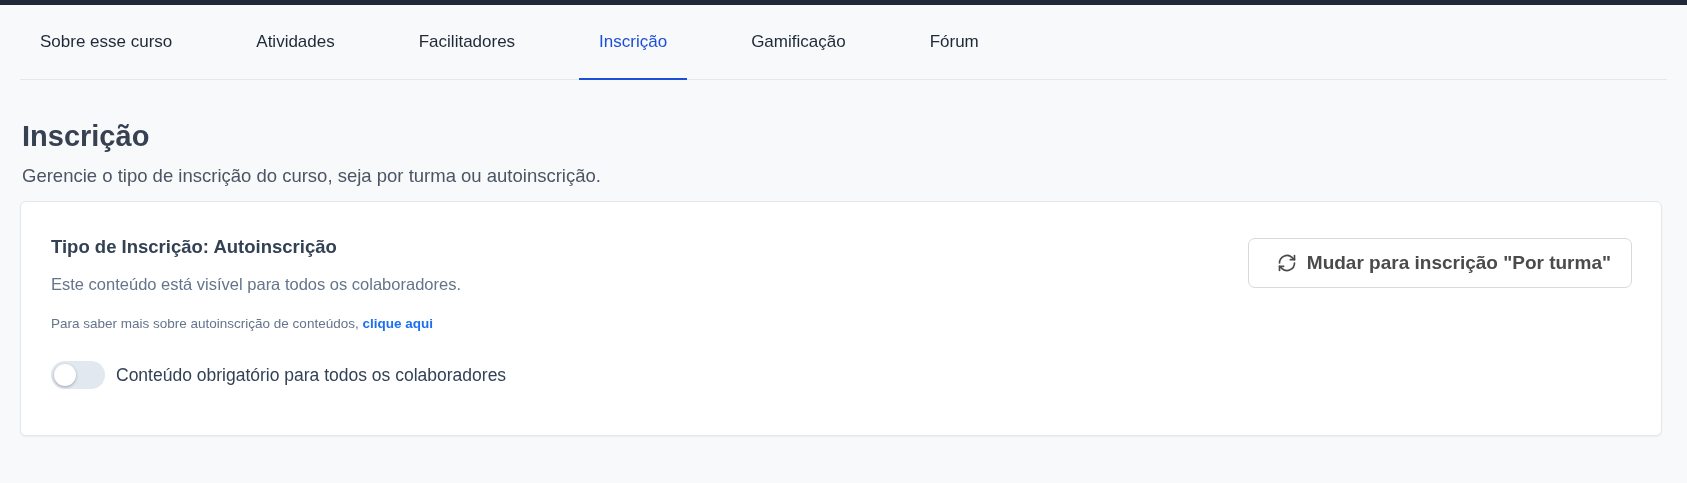 This screenshot has height=483, width=1687. I want to click on tab: Fórum, so click(954, 42).